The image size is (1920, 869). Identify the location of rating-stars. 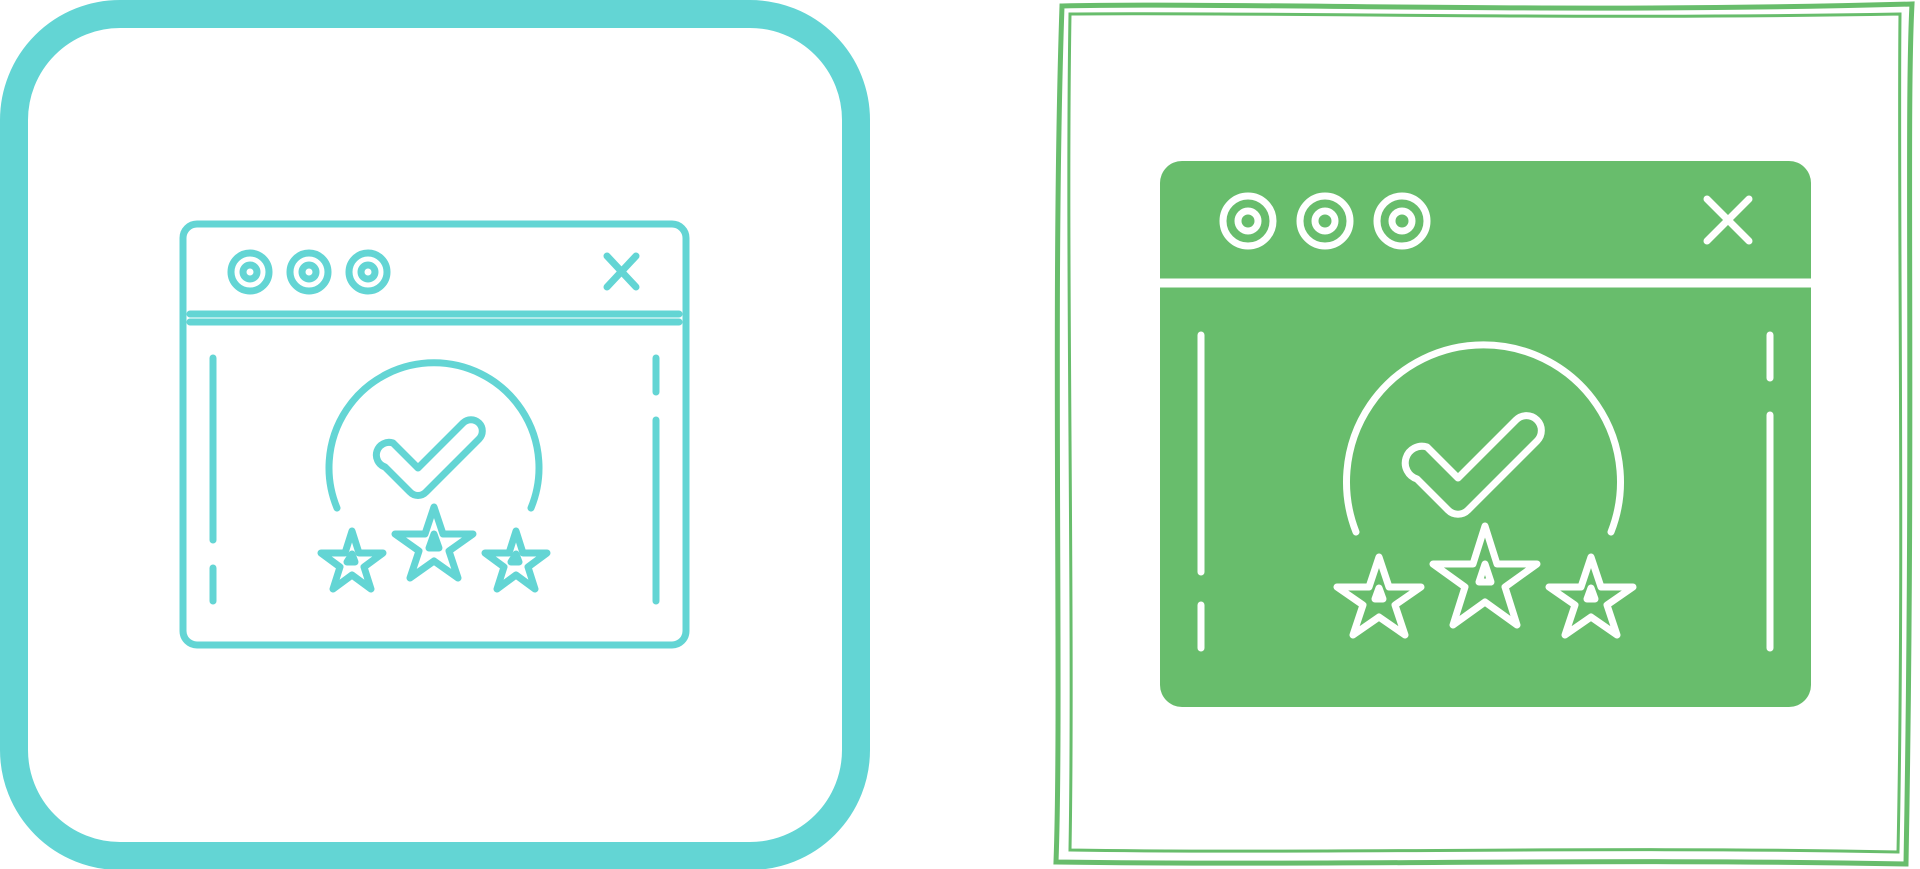
(434, 548).